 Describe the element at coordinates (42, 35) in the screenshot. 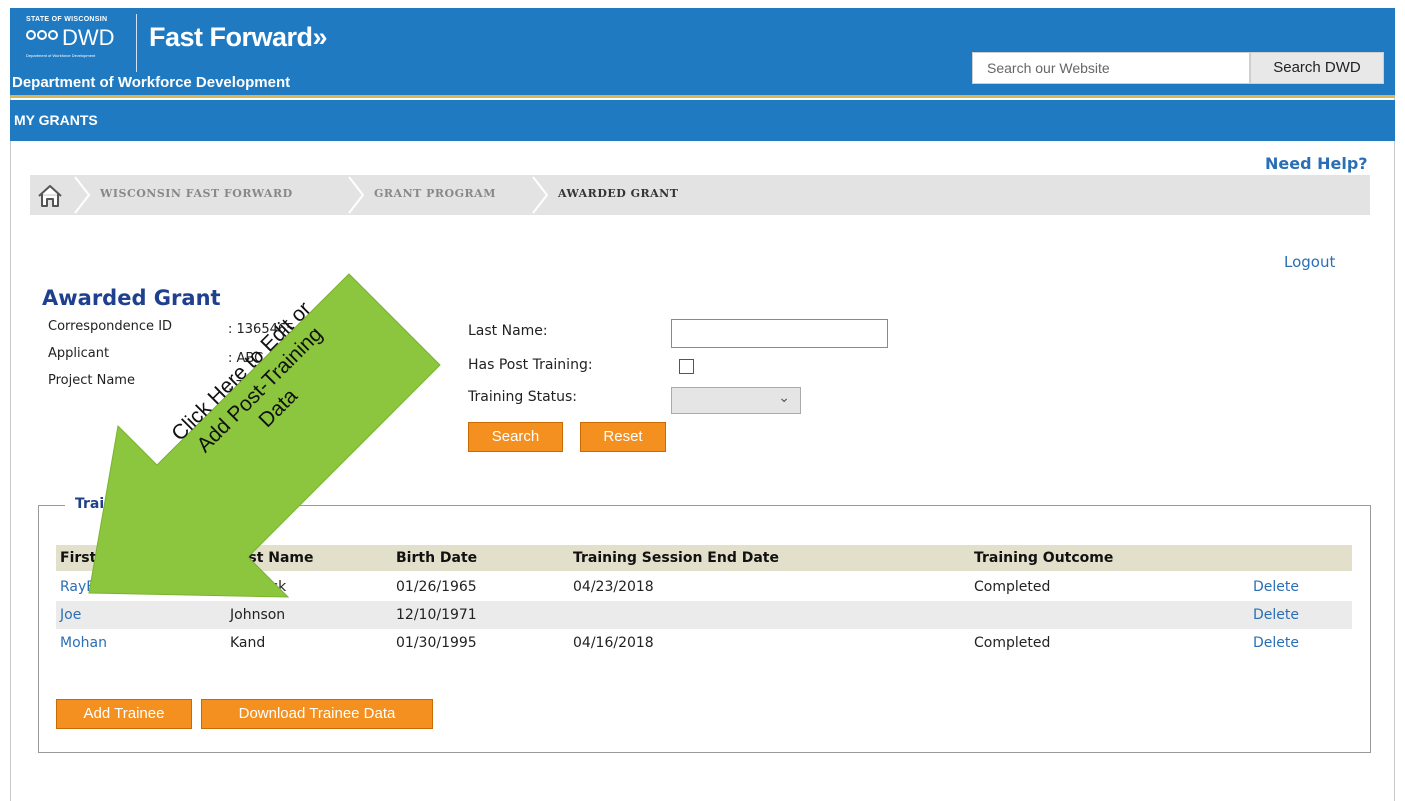

I see `dwd-circles-icon` at that location.